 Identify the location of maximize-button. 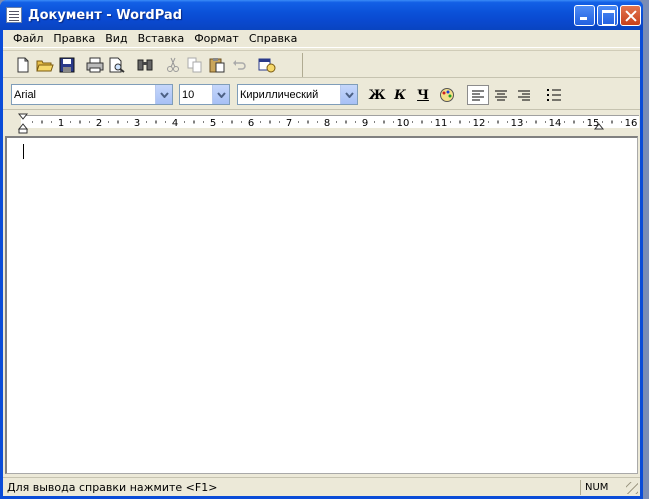
(607, 15).